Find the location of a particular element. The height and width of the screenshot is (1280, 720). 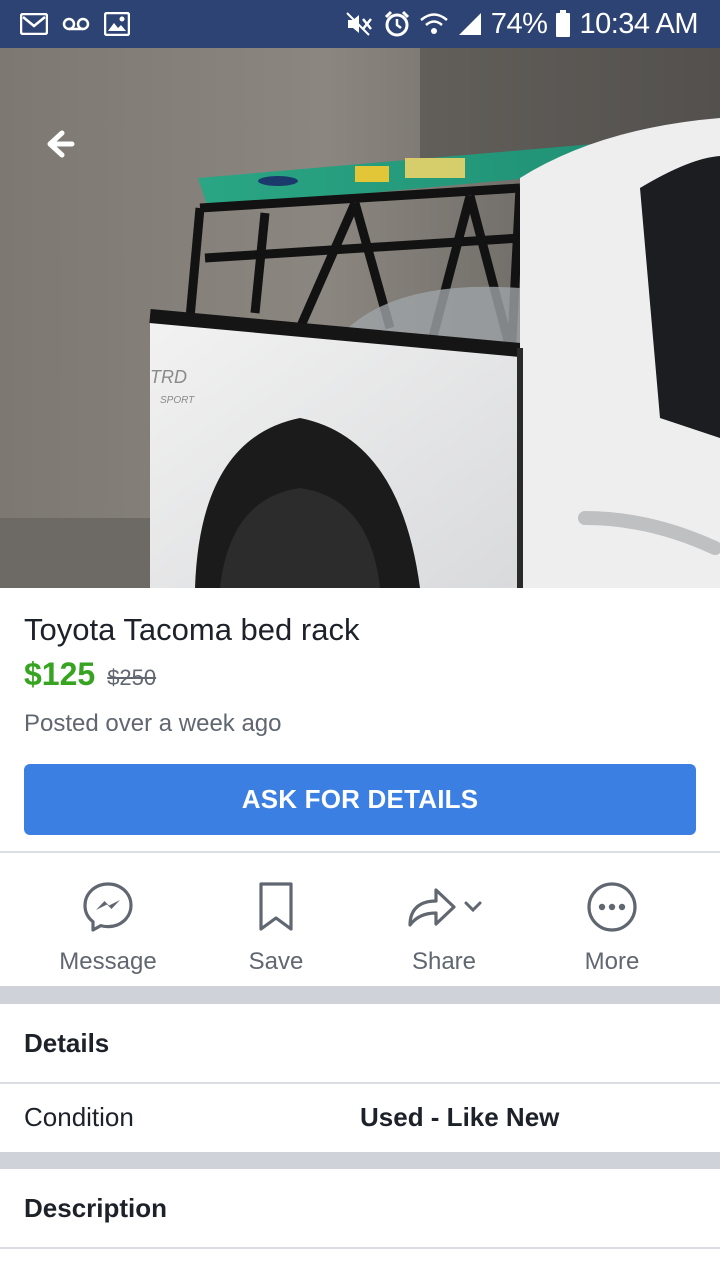

listing-title: Toyota Tacoma bed rack is located at coordinates (192, 629).